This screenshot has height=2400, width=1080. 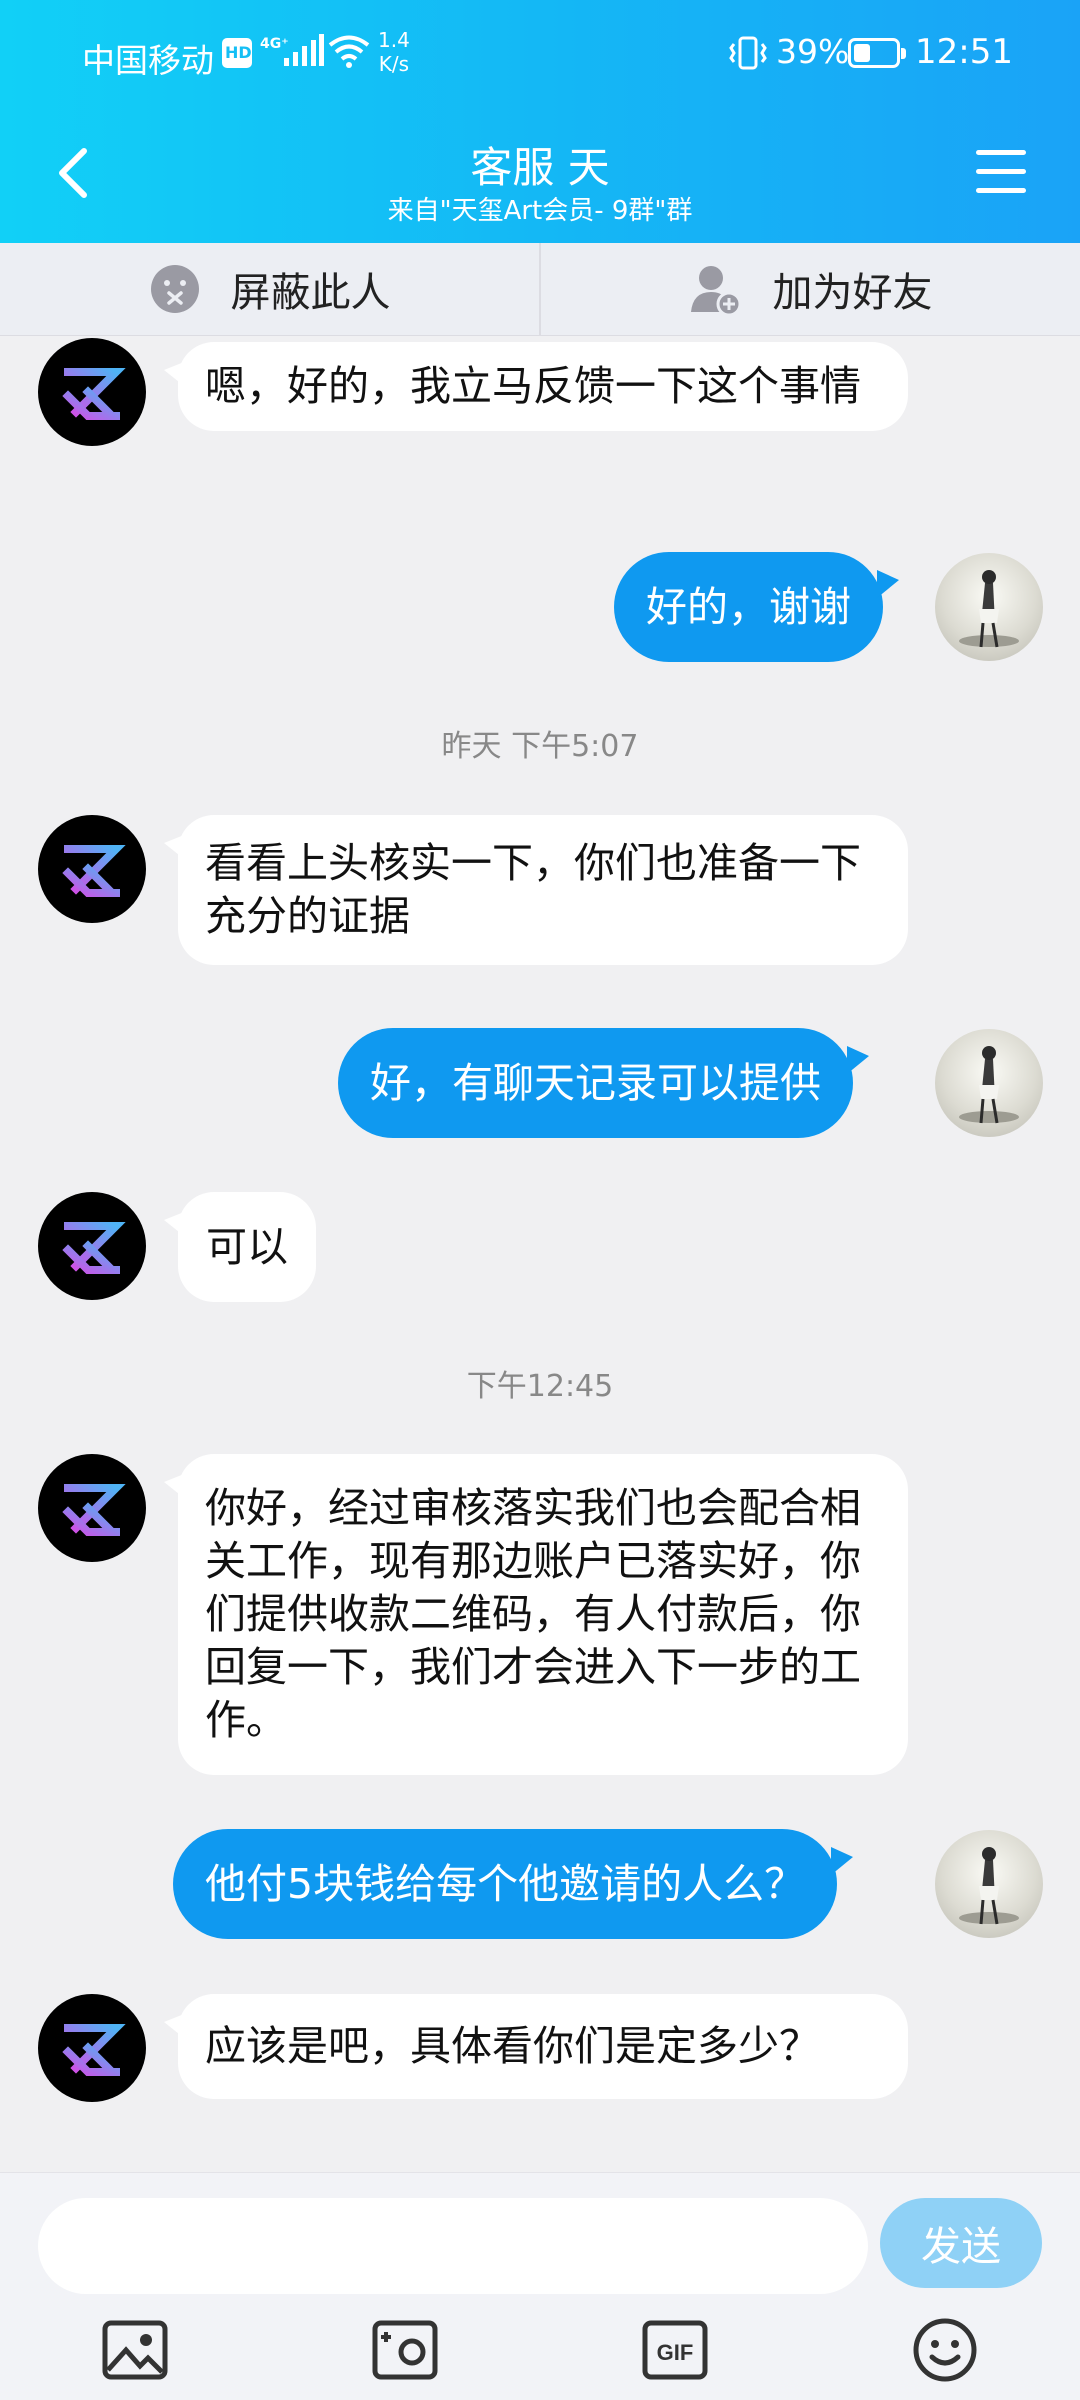 I want to click on send-button: 发送, so click(x=961, y=2243).